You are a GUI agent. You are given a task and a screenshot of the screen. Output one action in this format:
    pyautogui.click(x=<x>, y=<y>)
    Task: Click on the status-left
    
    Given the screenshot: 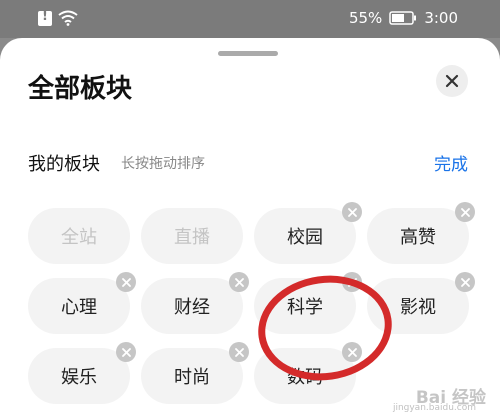 What is the action you would take?
    pyautogui.click(x=58, y=17)
    